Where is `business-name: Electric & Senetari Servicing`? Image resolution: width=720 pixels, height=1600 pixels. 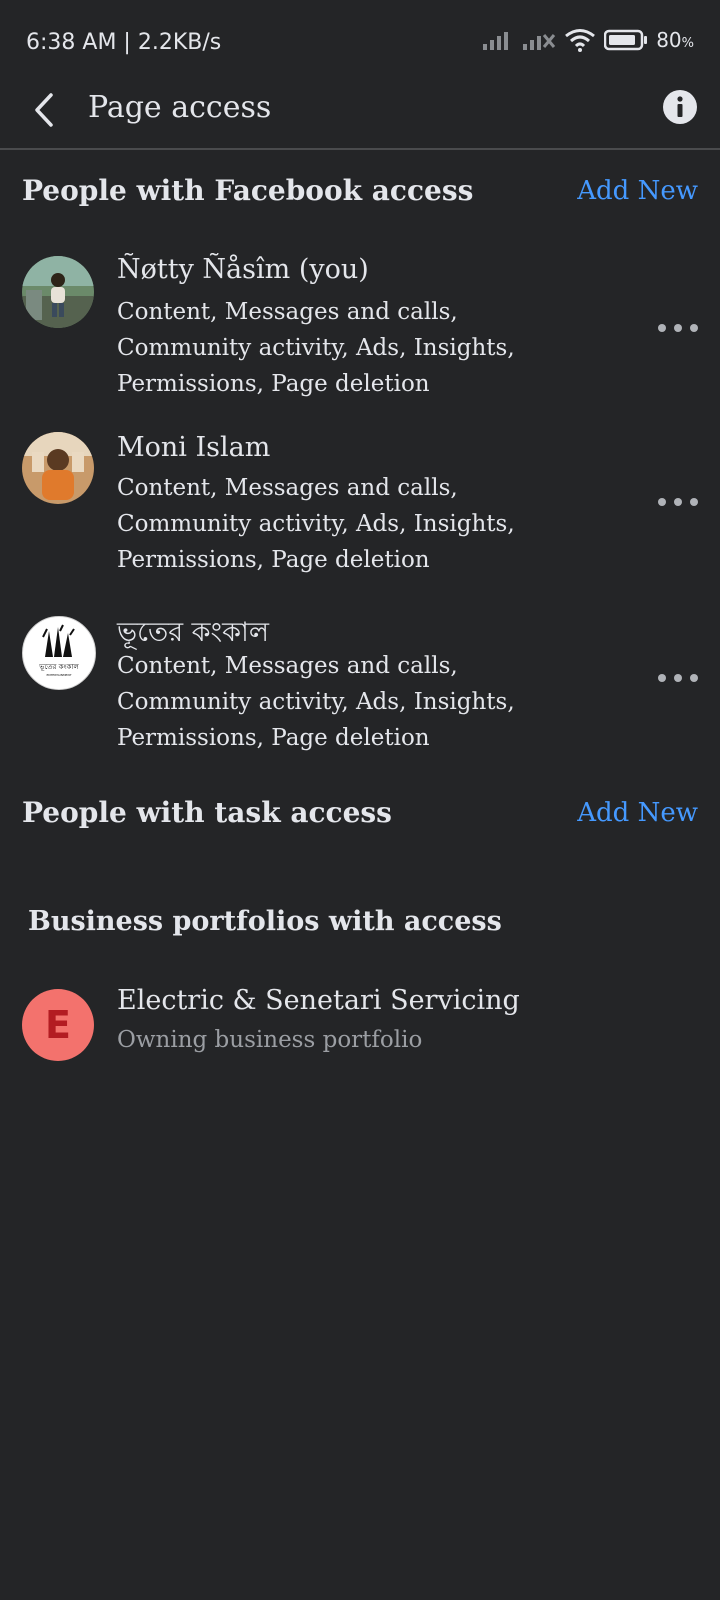
business-name: Electric & Senetari Servicing is located at coordinates (318, 1000).